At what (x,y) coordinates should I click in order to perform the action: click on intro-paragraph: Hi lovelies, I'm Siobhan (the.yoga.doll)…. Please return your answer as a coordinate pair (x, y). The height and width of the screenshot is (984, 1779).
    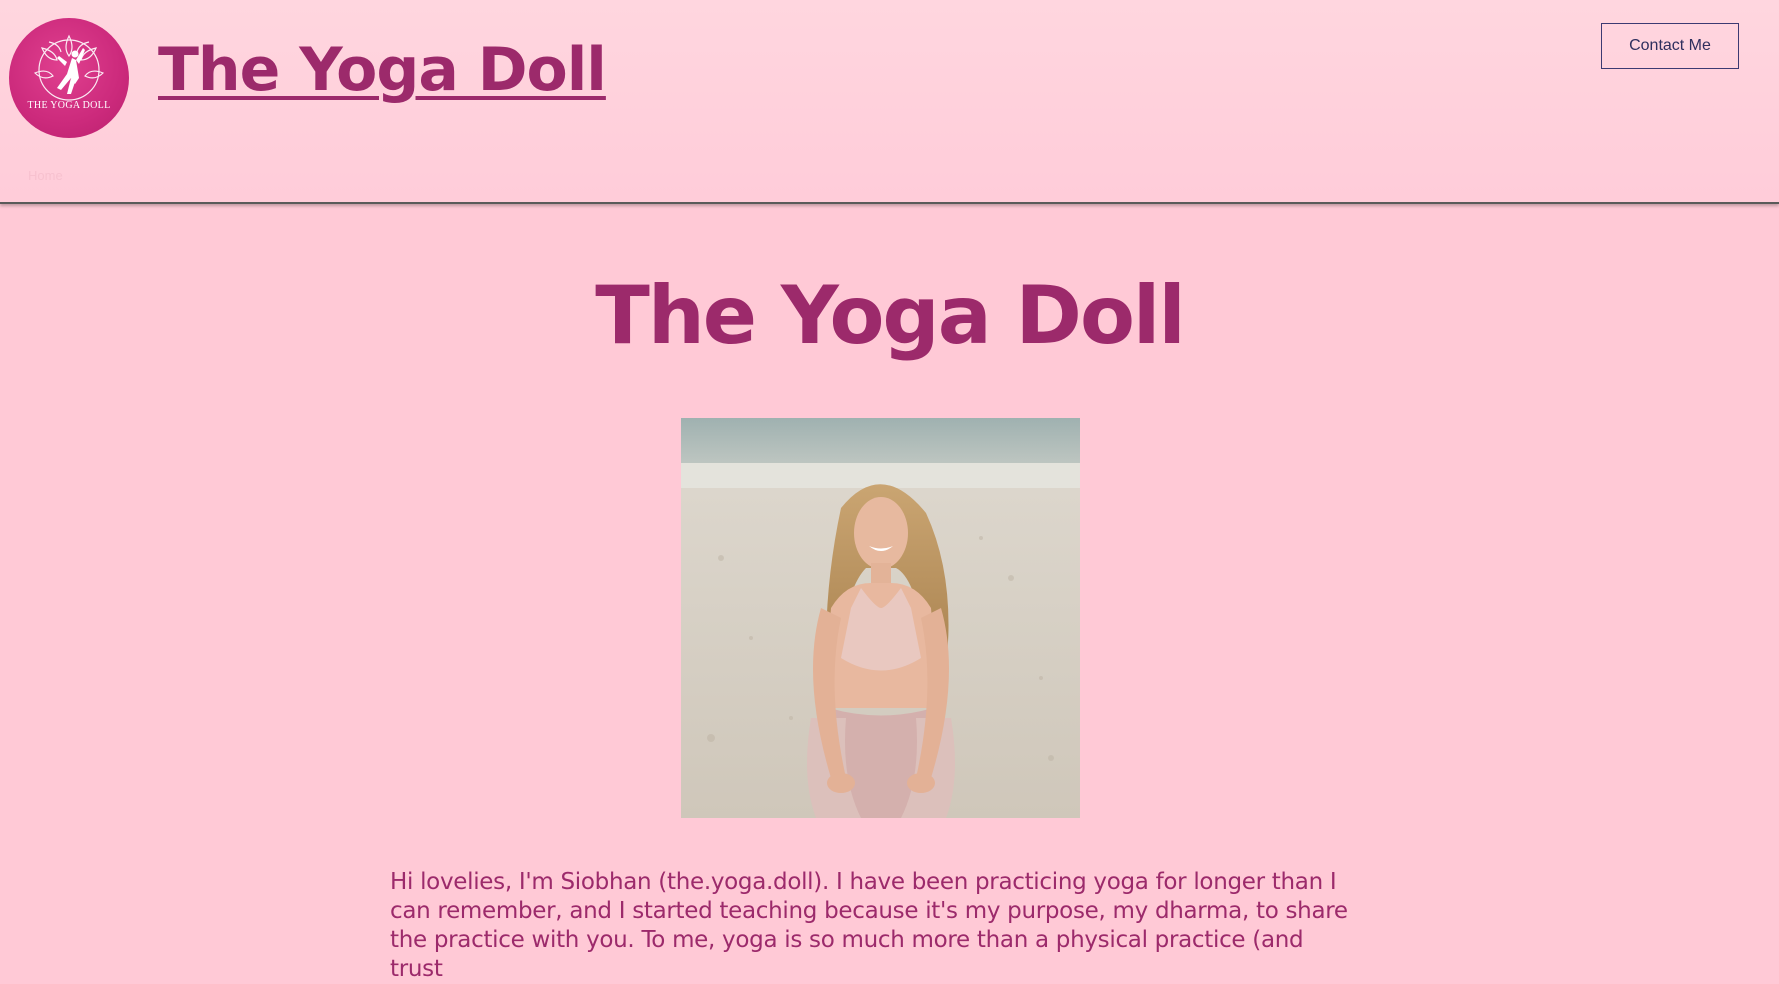
    Looking at the image, I should click on (869, 925).